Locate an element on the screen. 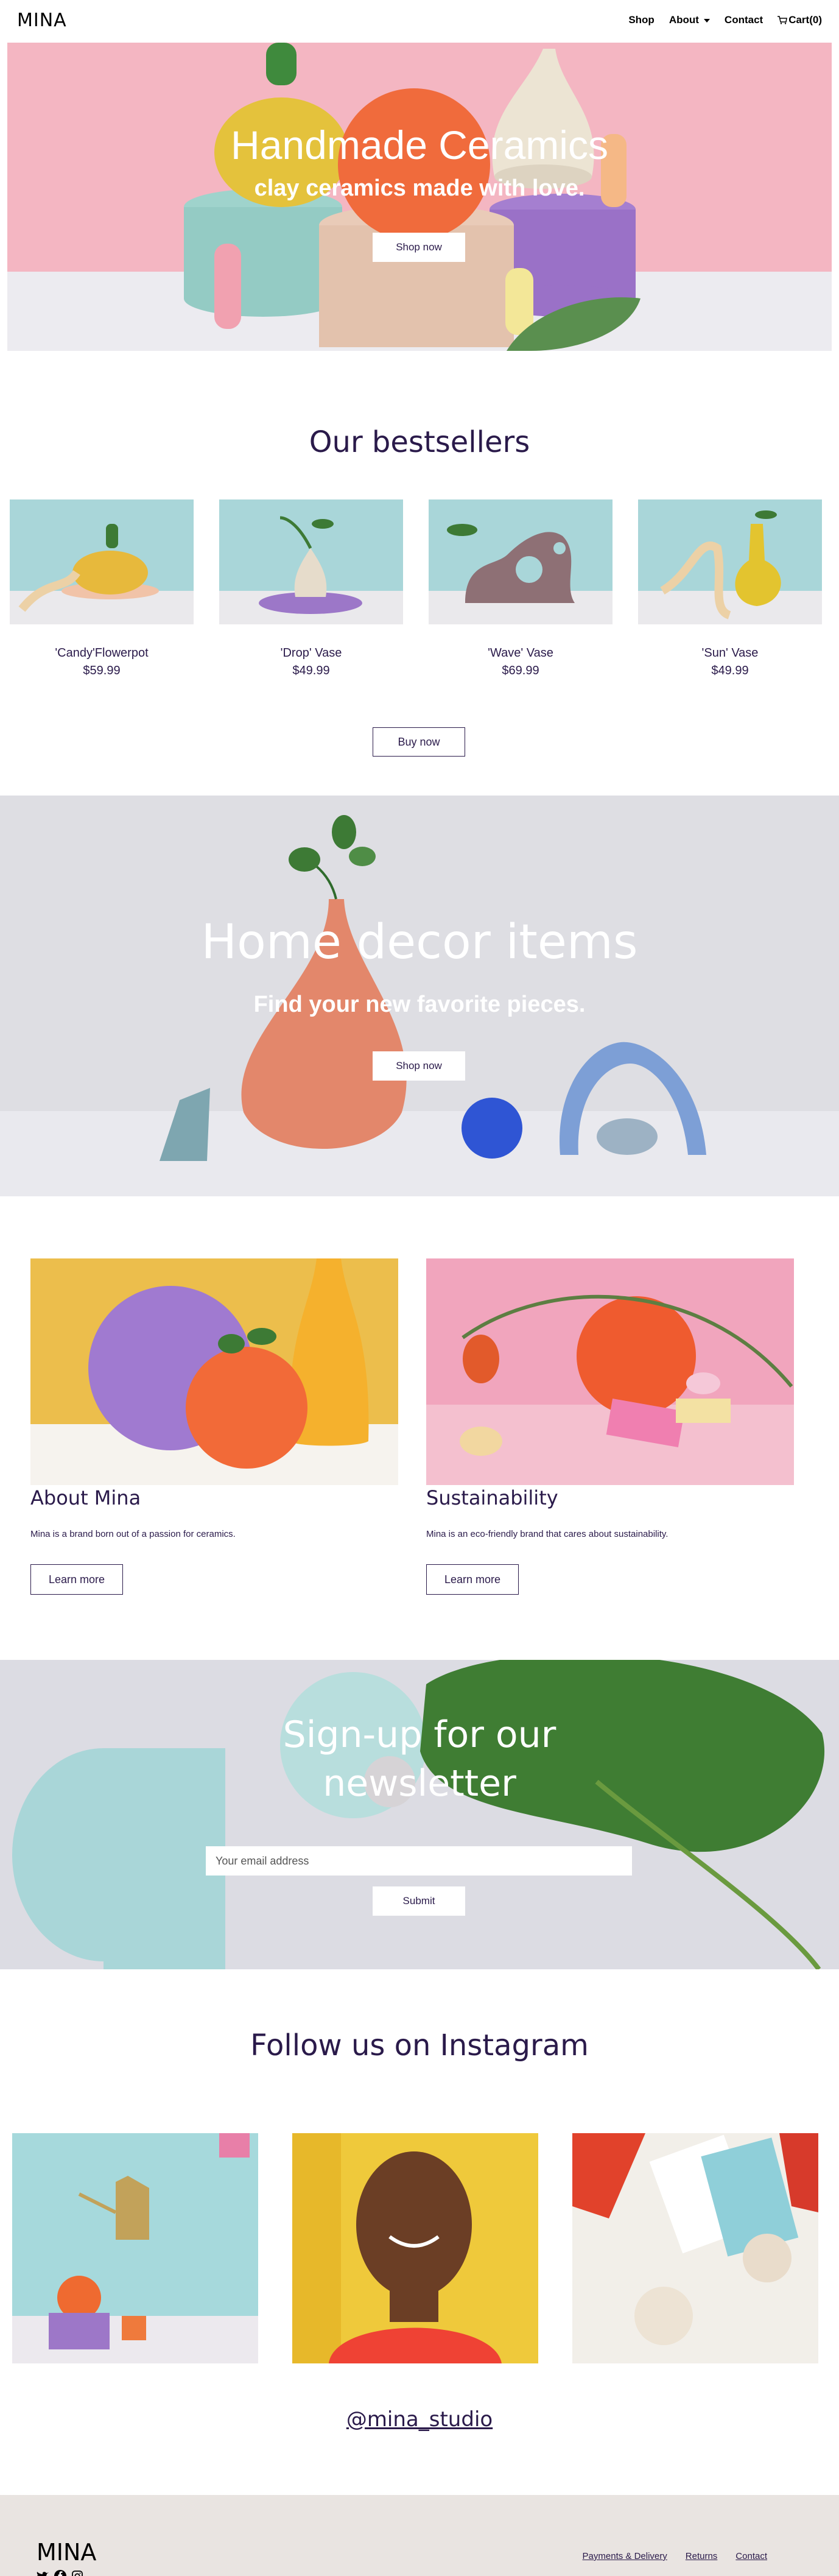  newsletter-background is located at coordinates (418, 1814).